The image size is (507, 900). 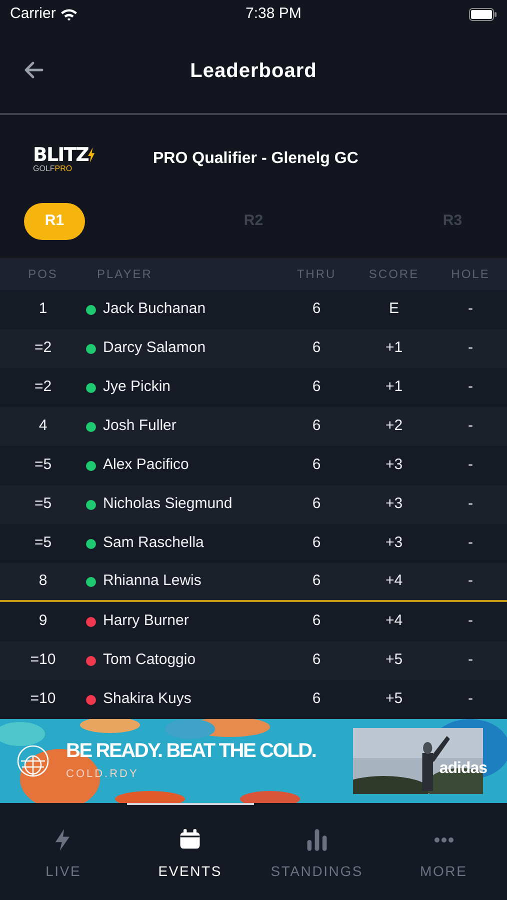 I want to click on page-title: Leaderboard, so click(x=253, y=71).